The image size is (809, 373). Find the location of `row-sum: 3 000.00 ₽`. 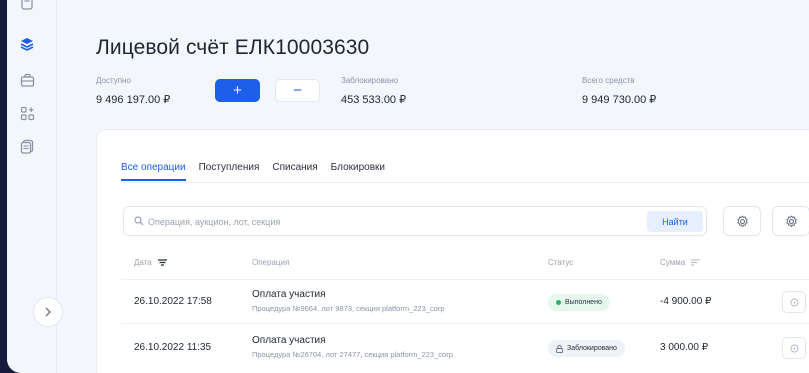

row-sum: 3 000.00 ₽ is located at coordinates (684, 347).